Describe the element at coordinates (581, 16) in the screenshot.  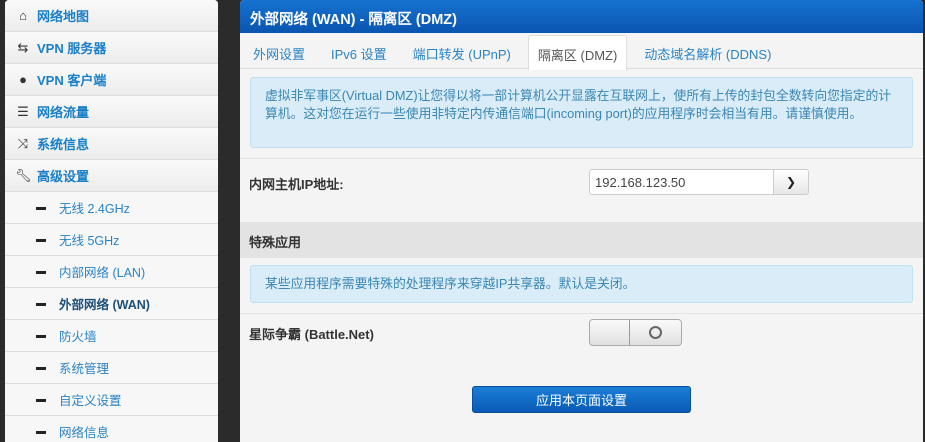
I see `page-title: 外部网络 (WAN) - 隔离区 (DMZ)` at that location.